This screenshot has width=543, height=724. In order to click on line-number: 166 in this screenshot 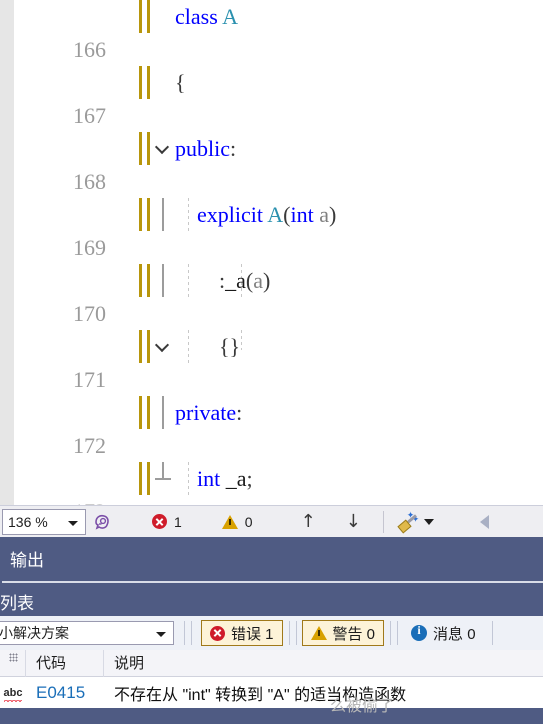, I will do `click(89, 49)`.